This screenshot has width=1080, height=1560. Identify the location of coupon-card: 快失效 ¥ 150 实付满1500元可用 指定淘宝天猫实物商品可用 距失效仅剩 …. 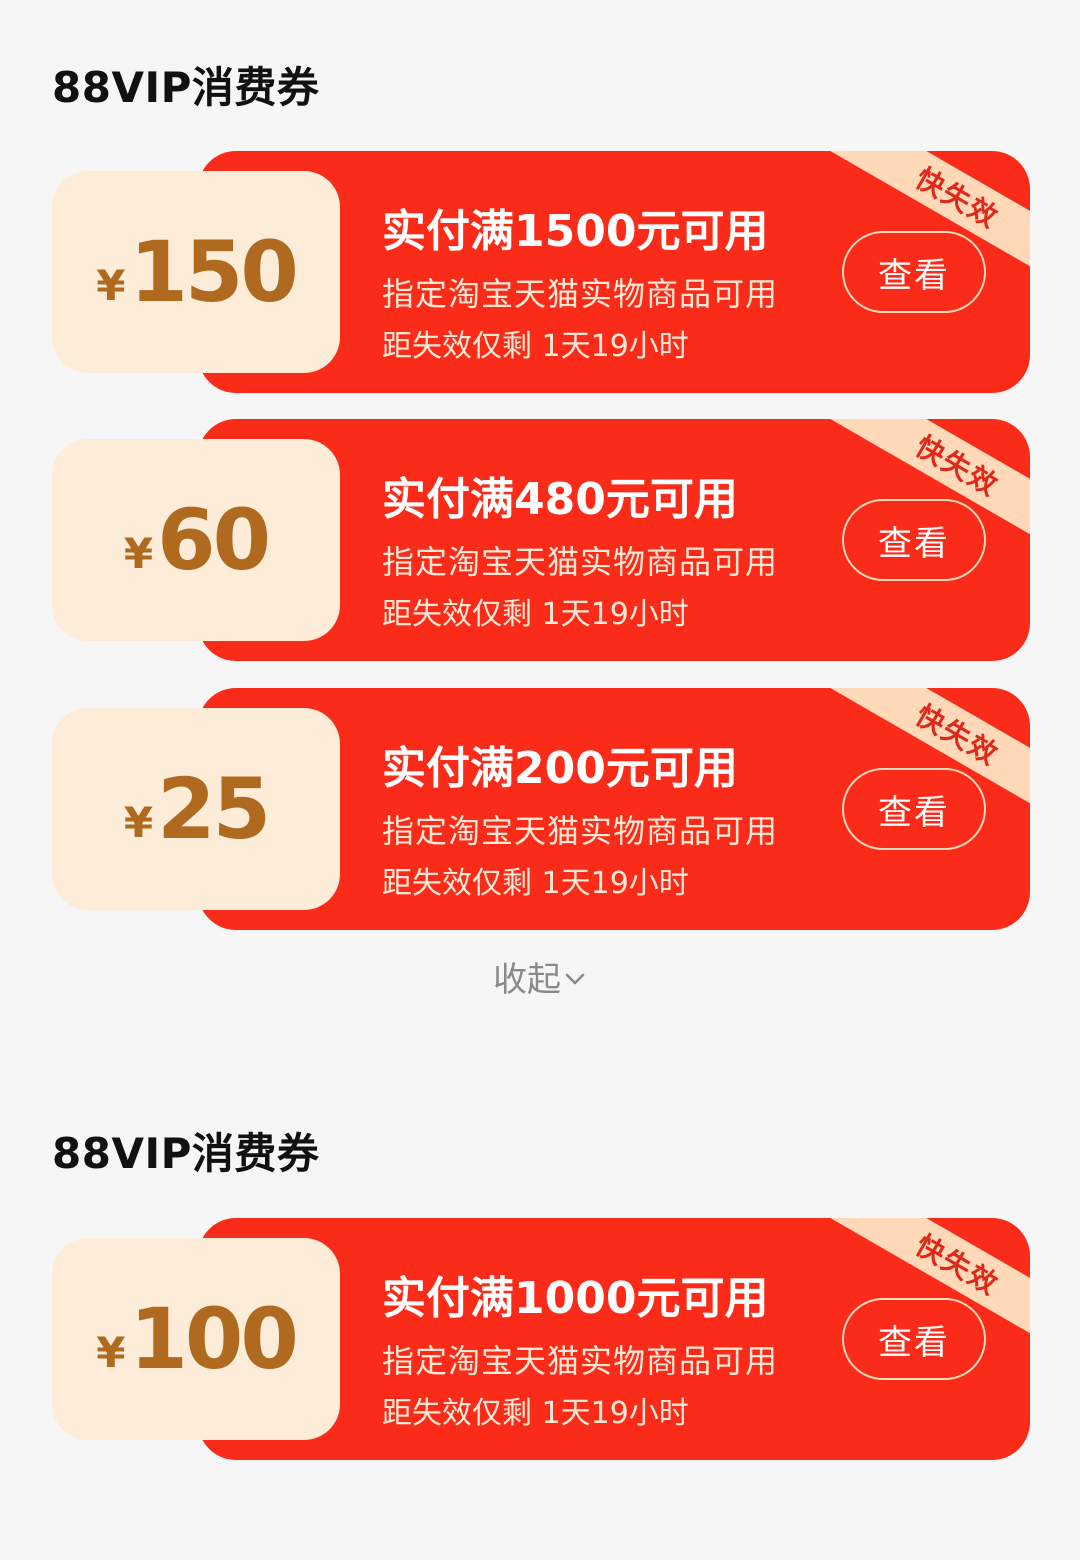
(541, 273).